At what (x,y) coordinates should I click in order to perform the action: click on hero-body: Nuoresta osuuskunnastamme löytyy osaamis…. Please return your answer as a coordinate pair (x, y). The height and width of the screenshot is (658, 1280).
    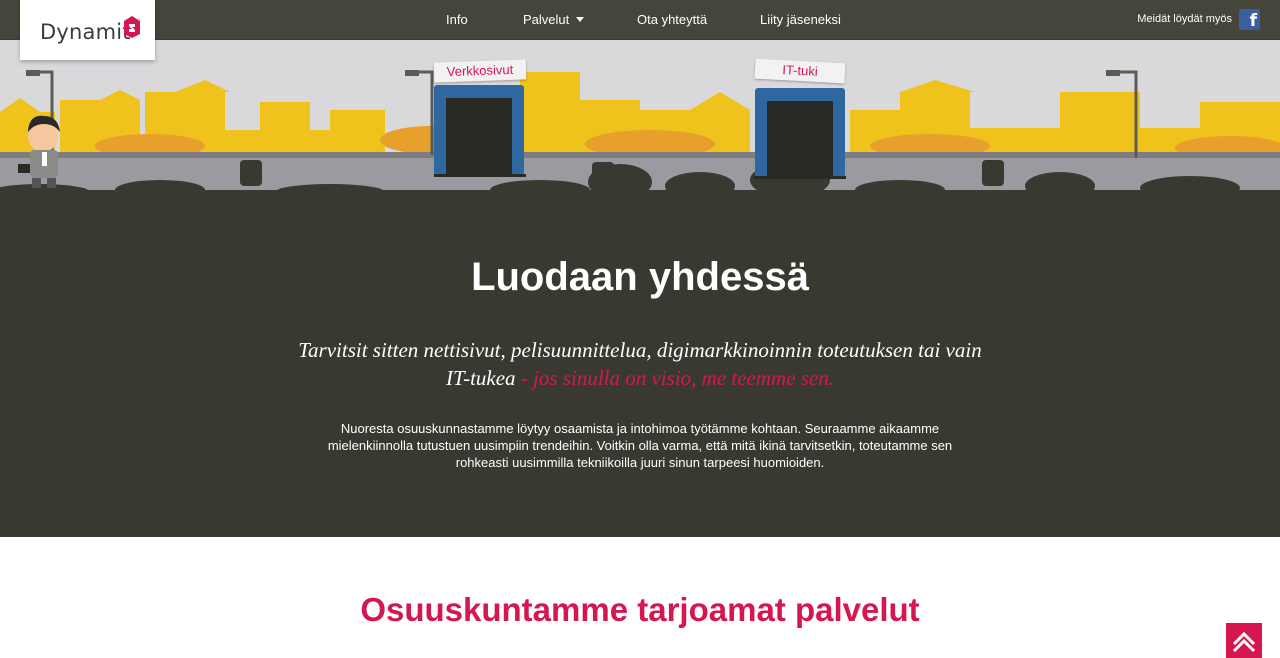
    Looking at the image, I should click on (640, 445).